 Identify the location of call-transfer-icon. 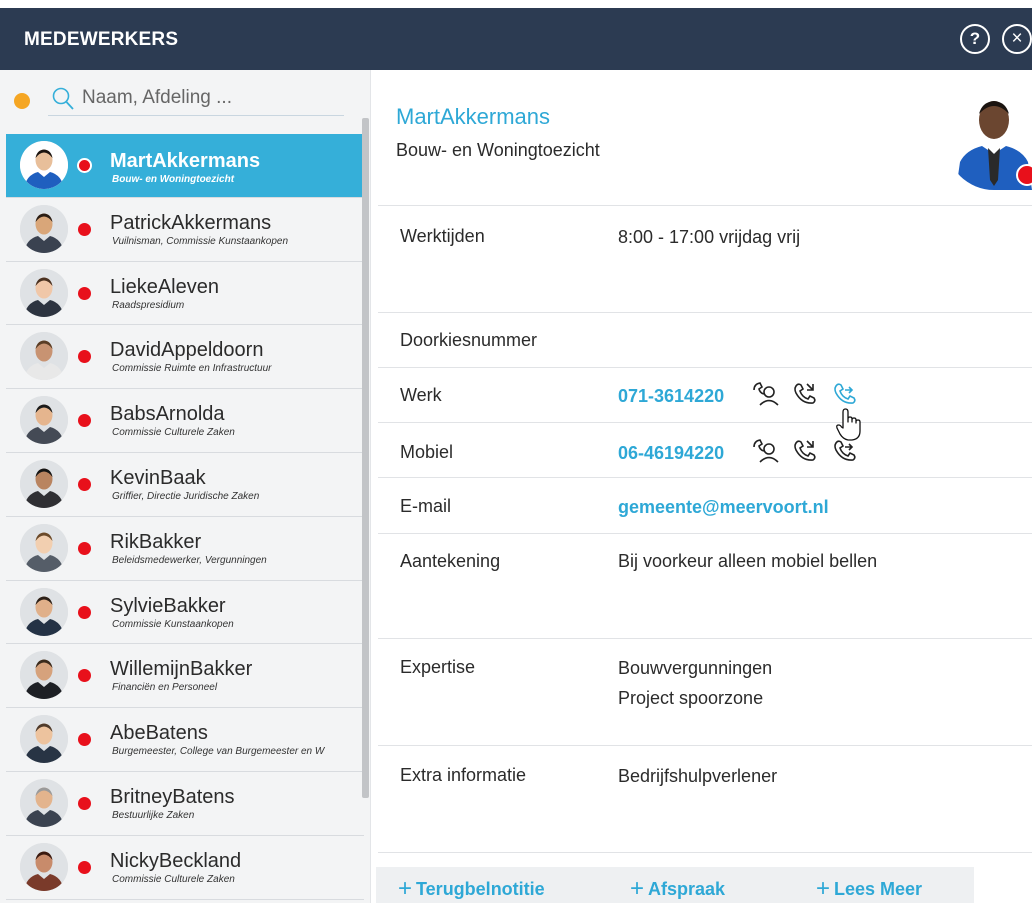
(846, 395).